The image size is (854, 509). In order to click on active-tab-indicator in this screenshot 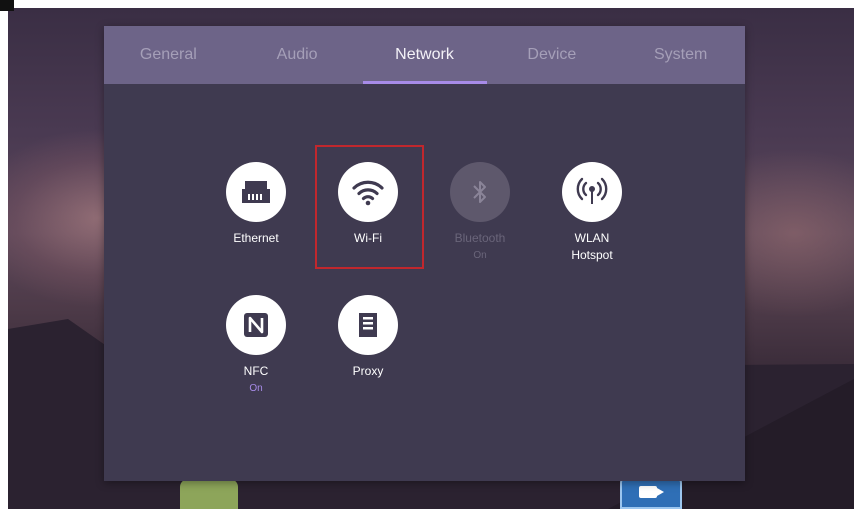, I will do `click(424, 82)`.